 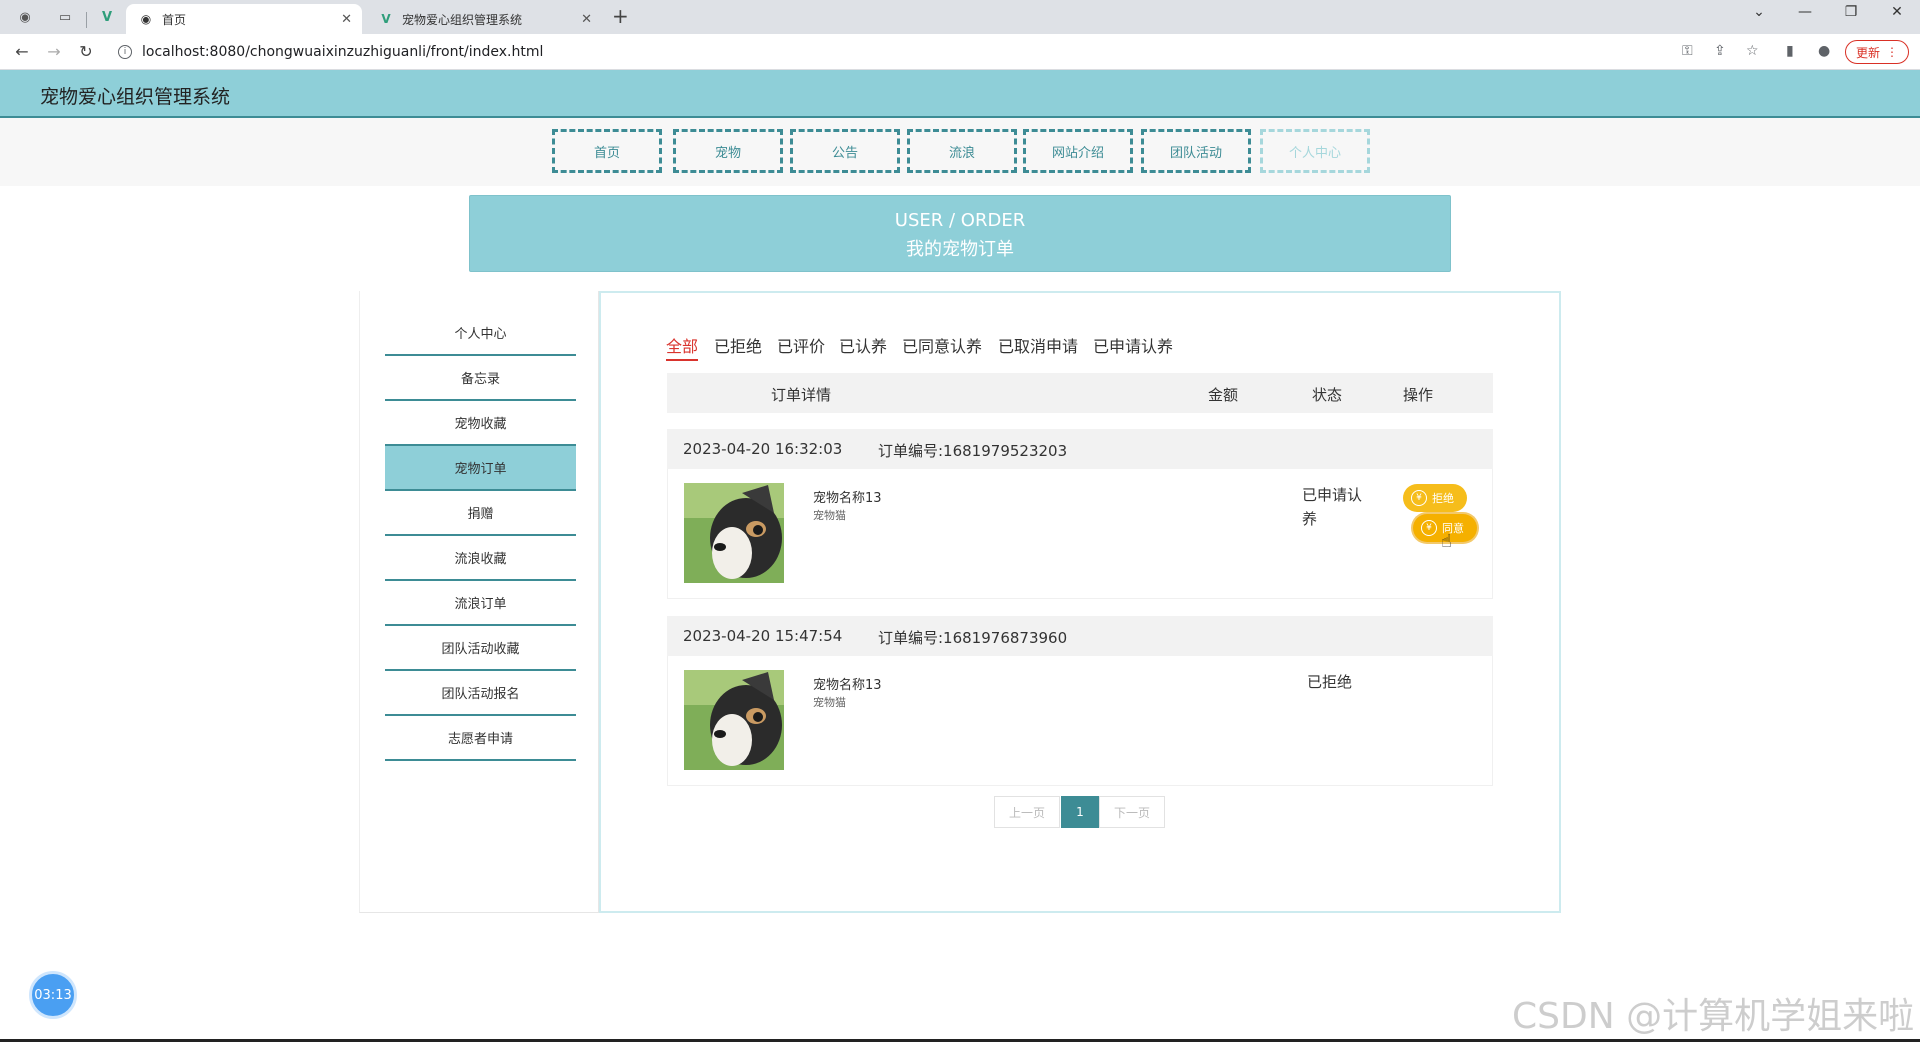 I want to click on filter-reviewed: 已评价, so click(x=801, y=345).